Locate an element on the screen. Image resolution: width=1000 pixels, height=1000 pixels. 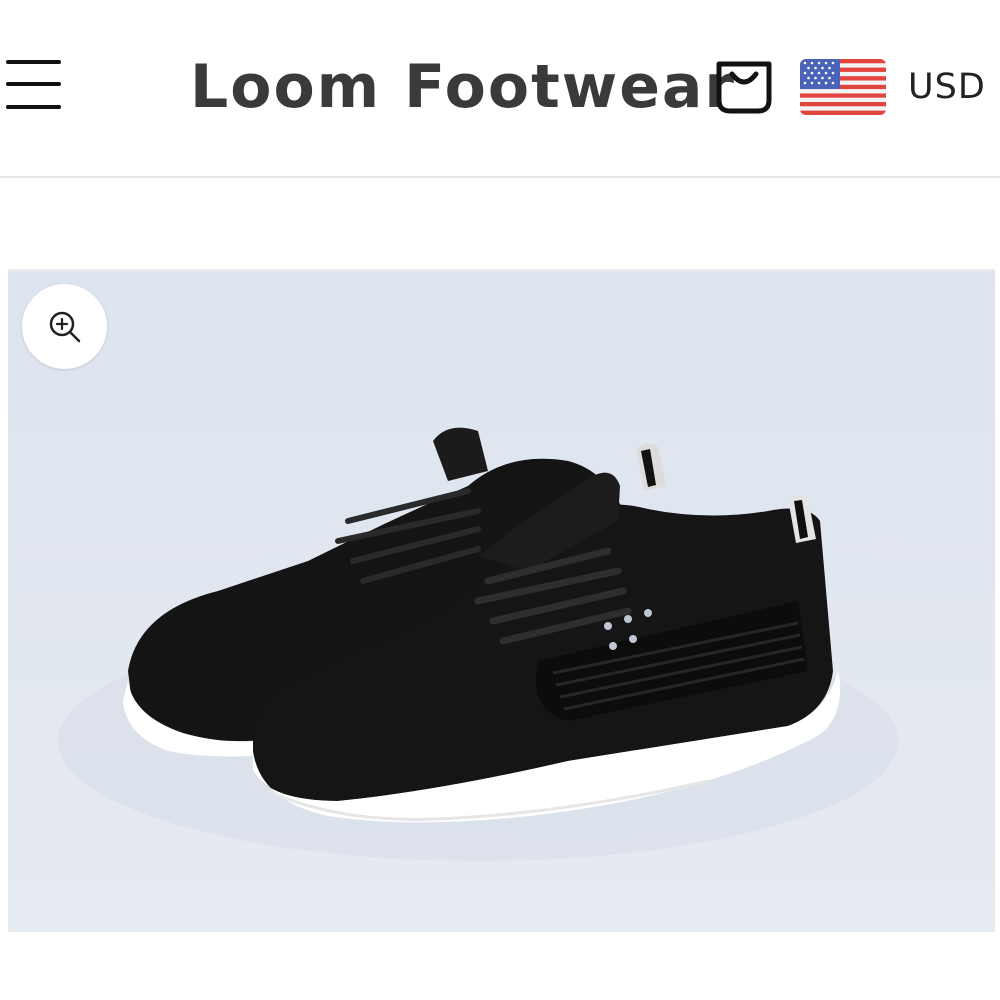
shopping-bag-icon is located at coordinates (744, 85).